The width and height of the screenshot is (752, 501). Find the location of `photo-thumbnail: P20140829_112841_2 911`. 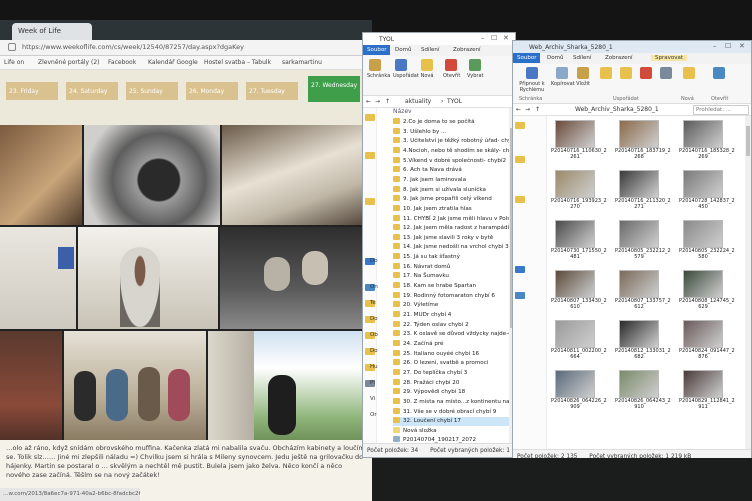

photo-thumbnail: P20140829_112841_2 911 is located at coordinates (707, 392).